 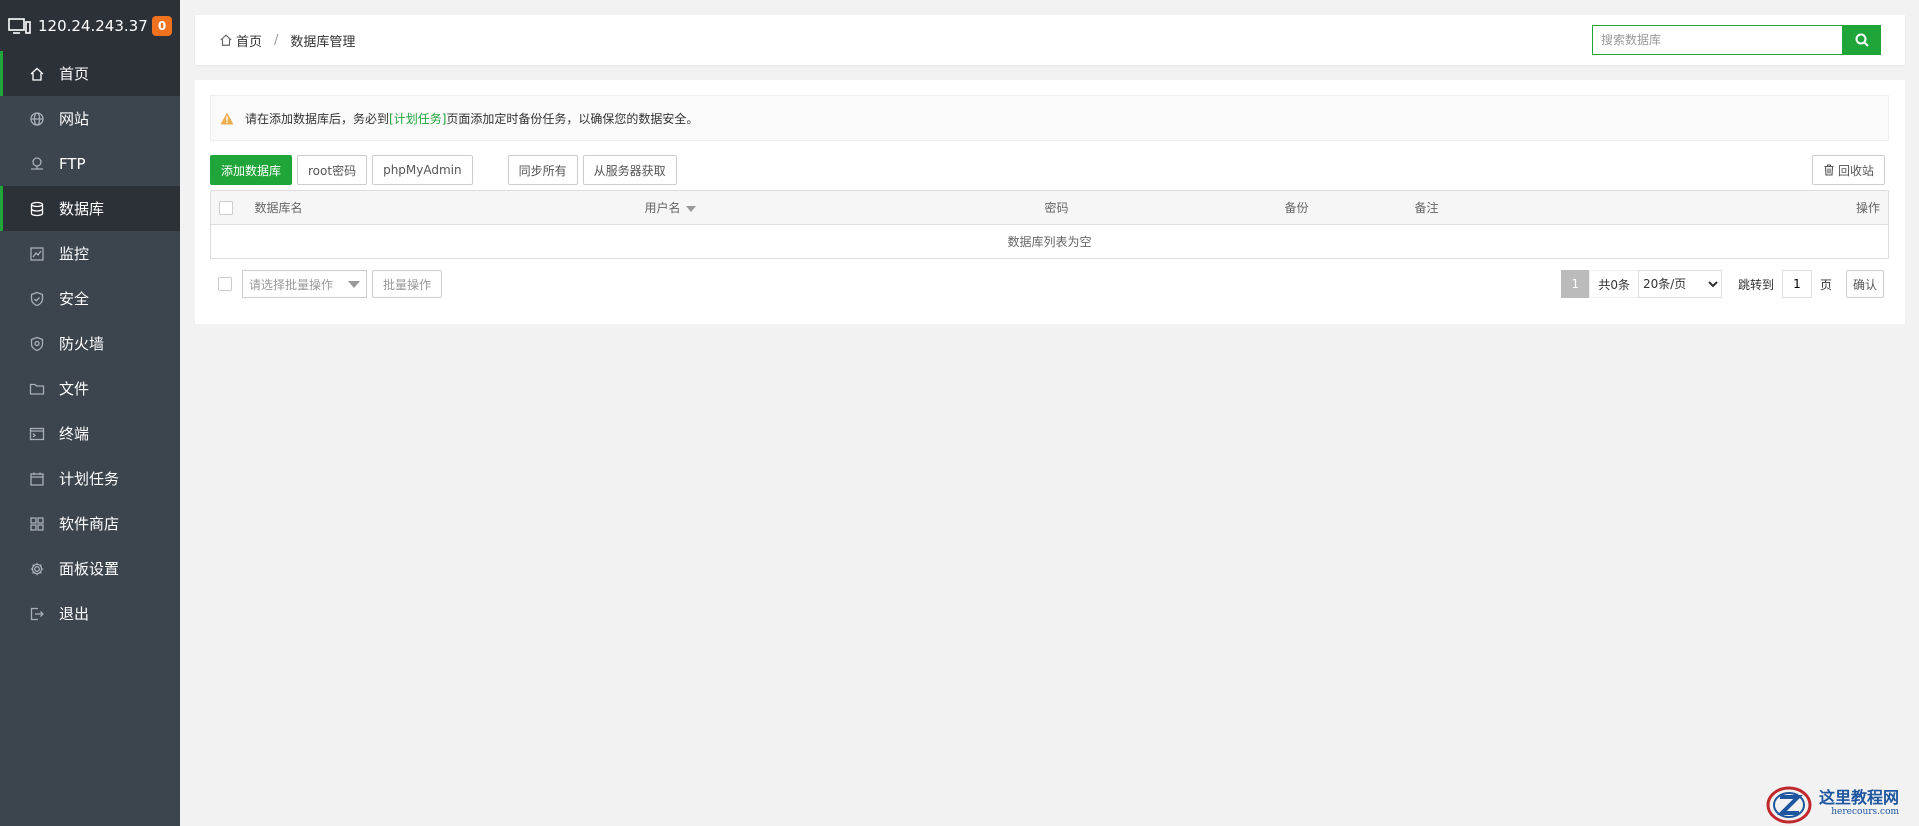 I want to click on sidebar-item-terminal: 终端, so click(x=90, y=433).